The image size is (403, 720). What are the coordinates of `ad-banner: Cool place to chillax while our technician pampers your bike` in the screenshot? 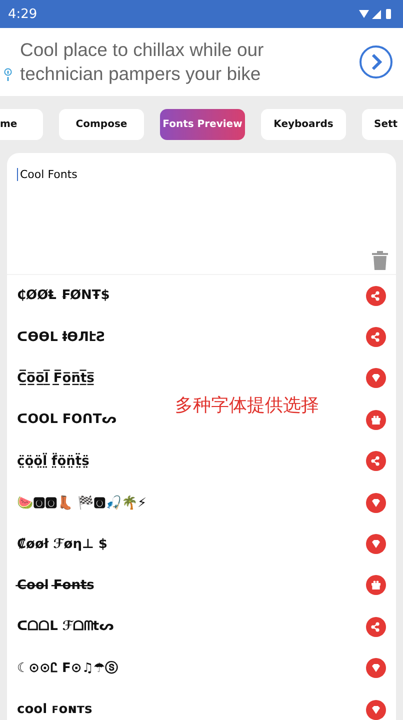 It's located at (201, 62).